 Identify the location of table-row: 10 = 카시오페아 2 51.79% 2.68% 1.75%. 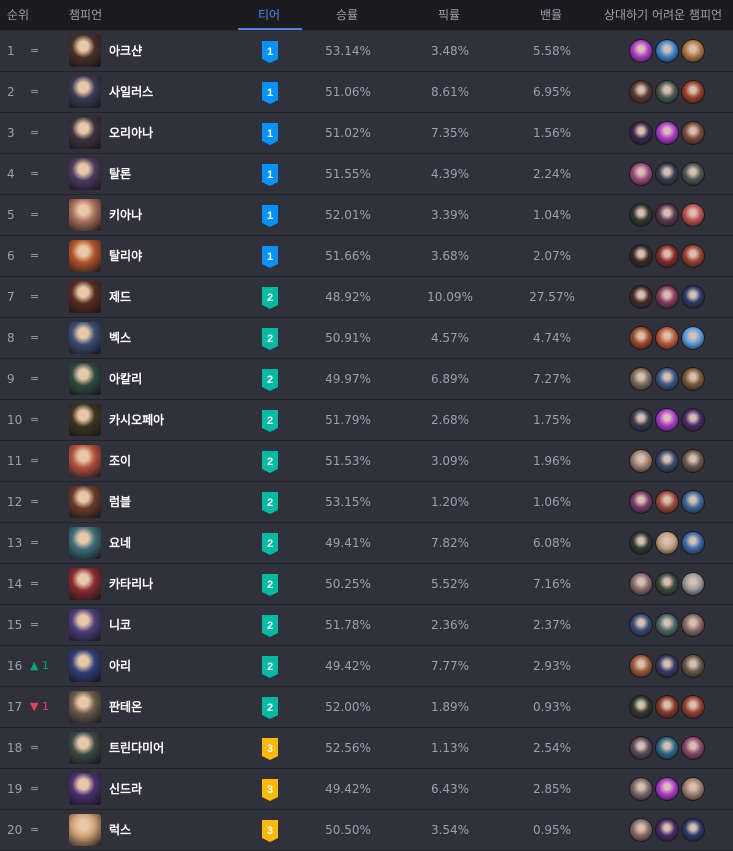
(366, 420).